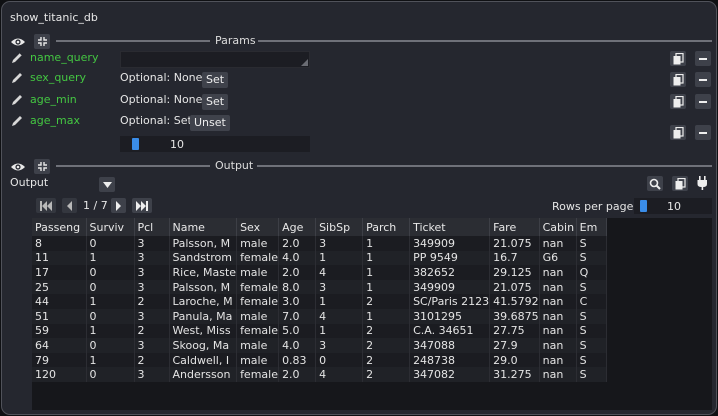 The image size is (718, 416). What do you see at coordinates (203, 360) in the screenshot?
I see `table-cell: Caldwell, I` at bounding box center [203, 360].